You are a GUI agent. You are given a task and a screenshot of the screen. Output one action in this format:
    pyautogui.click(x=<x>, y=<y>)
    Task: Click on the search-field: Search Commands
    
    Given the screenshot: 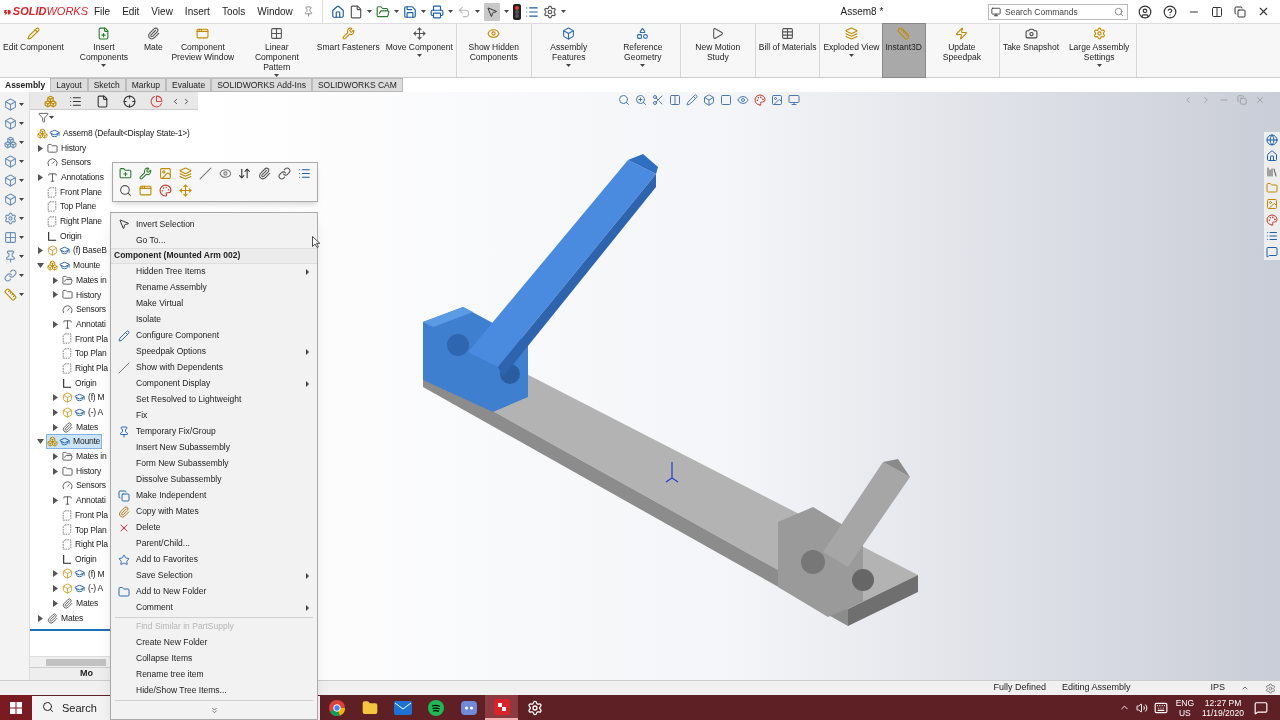 What is the action you would take?
    pyautogui.click(x=1058, y=11)
    